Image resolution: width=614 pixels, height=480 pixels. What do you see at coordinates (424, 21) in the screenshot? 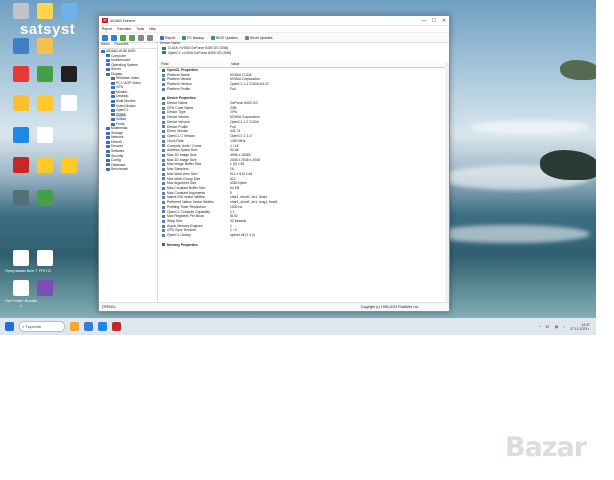
I see `minimize-button: —` at bounding box center [424, 21].